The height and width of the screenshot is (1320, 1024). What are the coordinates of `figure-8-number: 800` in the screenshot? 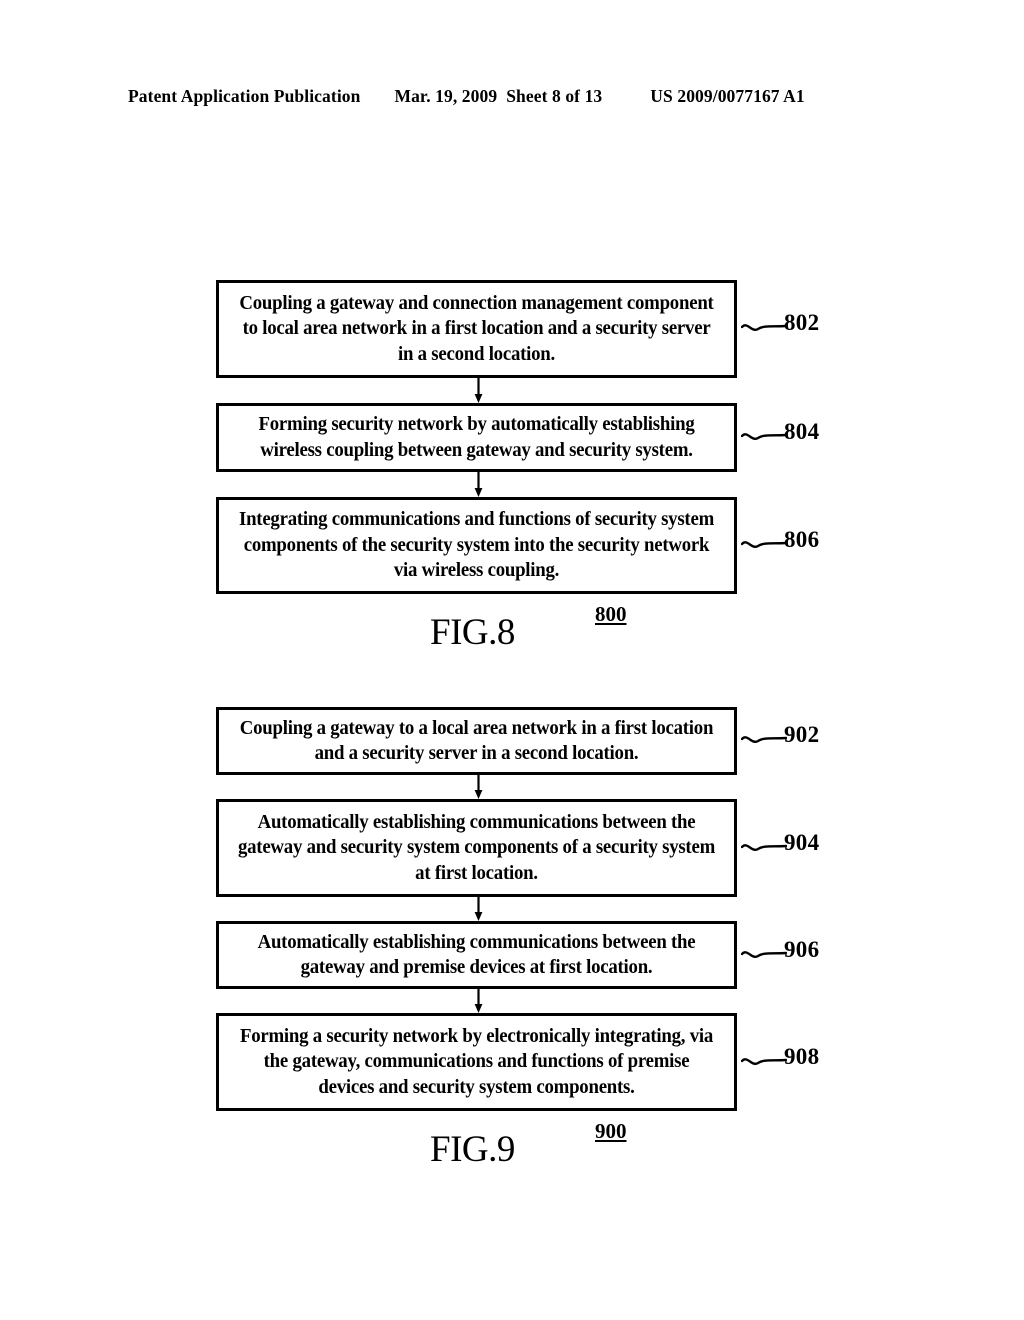 It's located at (611, 614).